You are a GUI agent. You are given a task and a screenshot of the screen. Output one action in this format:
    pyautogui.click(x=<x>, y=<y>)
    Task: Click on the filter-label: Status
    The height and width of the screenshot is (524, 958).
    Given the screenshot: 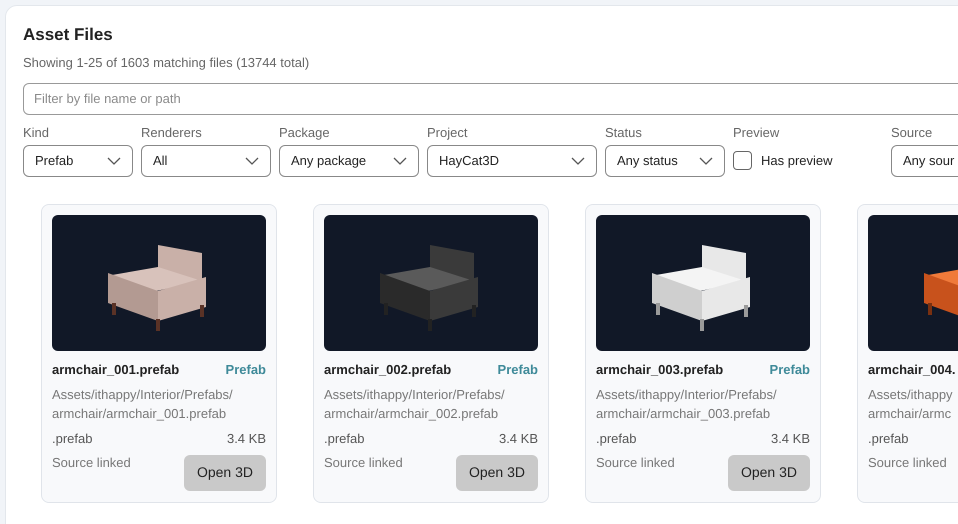 What is the action you would take?
    pyautogui.click(x=624, y=132)
    